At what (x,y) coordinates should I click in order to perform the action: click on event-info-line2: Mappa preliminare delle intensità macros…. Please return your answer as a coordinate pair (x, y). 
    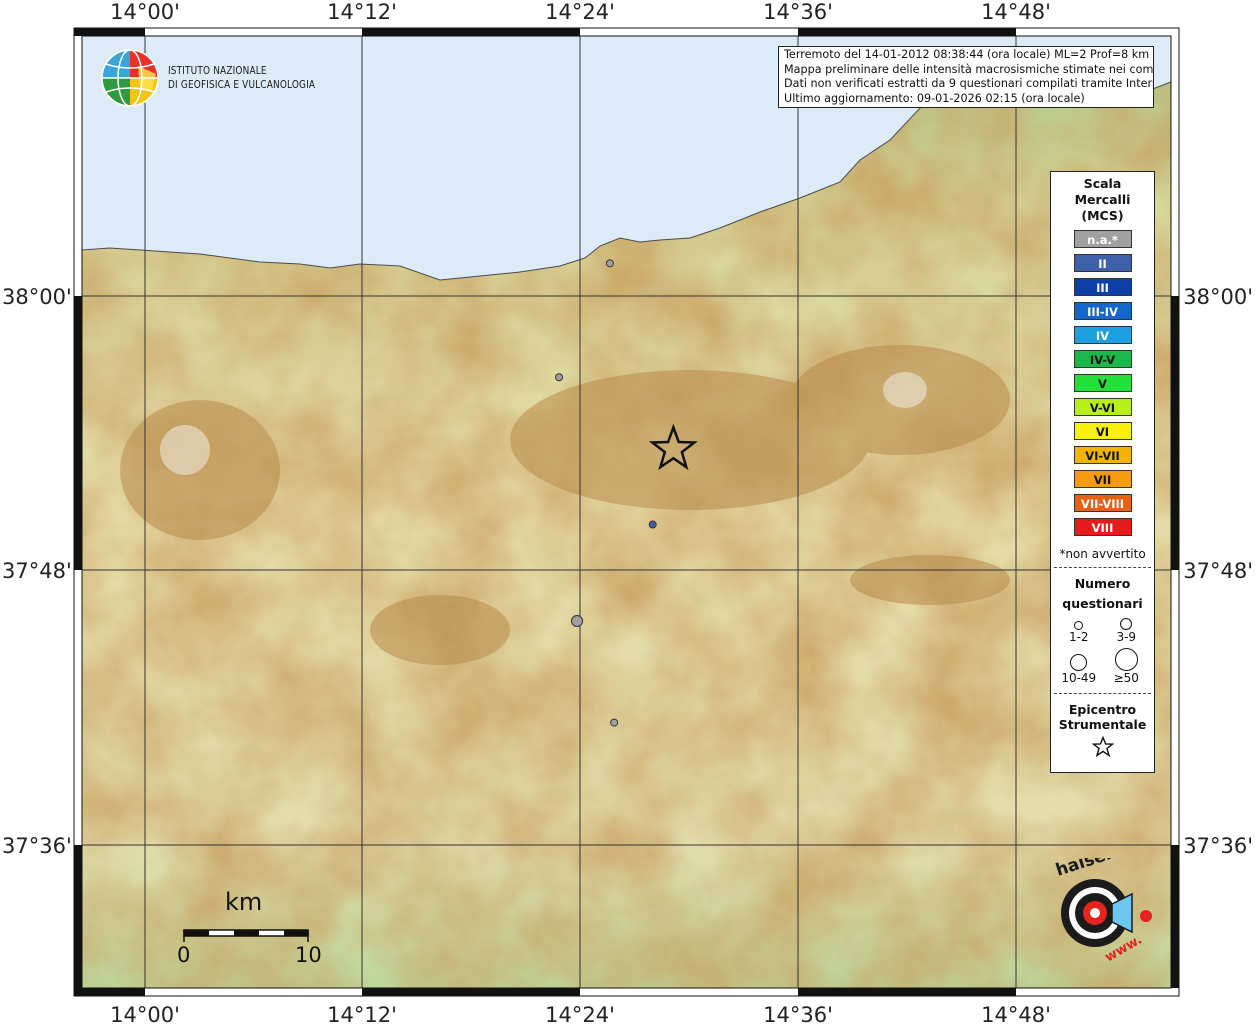
    Looking at the image, I should click on (969, 69).